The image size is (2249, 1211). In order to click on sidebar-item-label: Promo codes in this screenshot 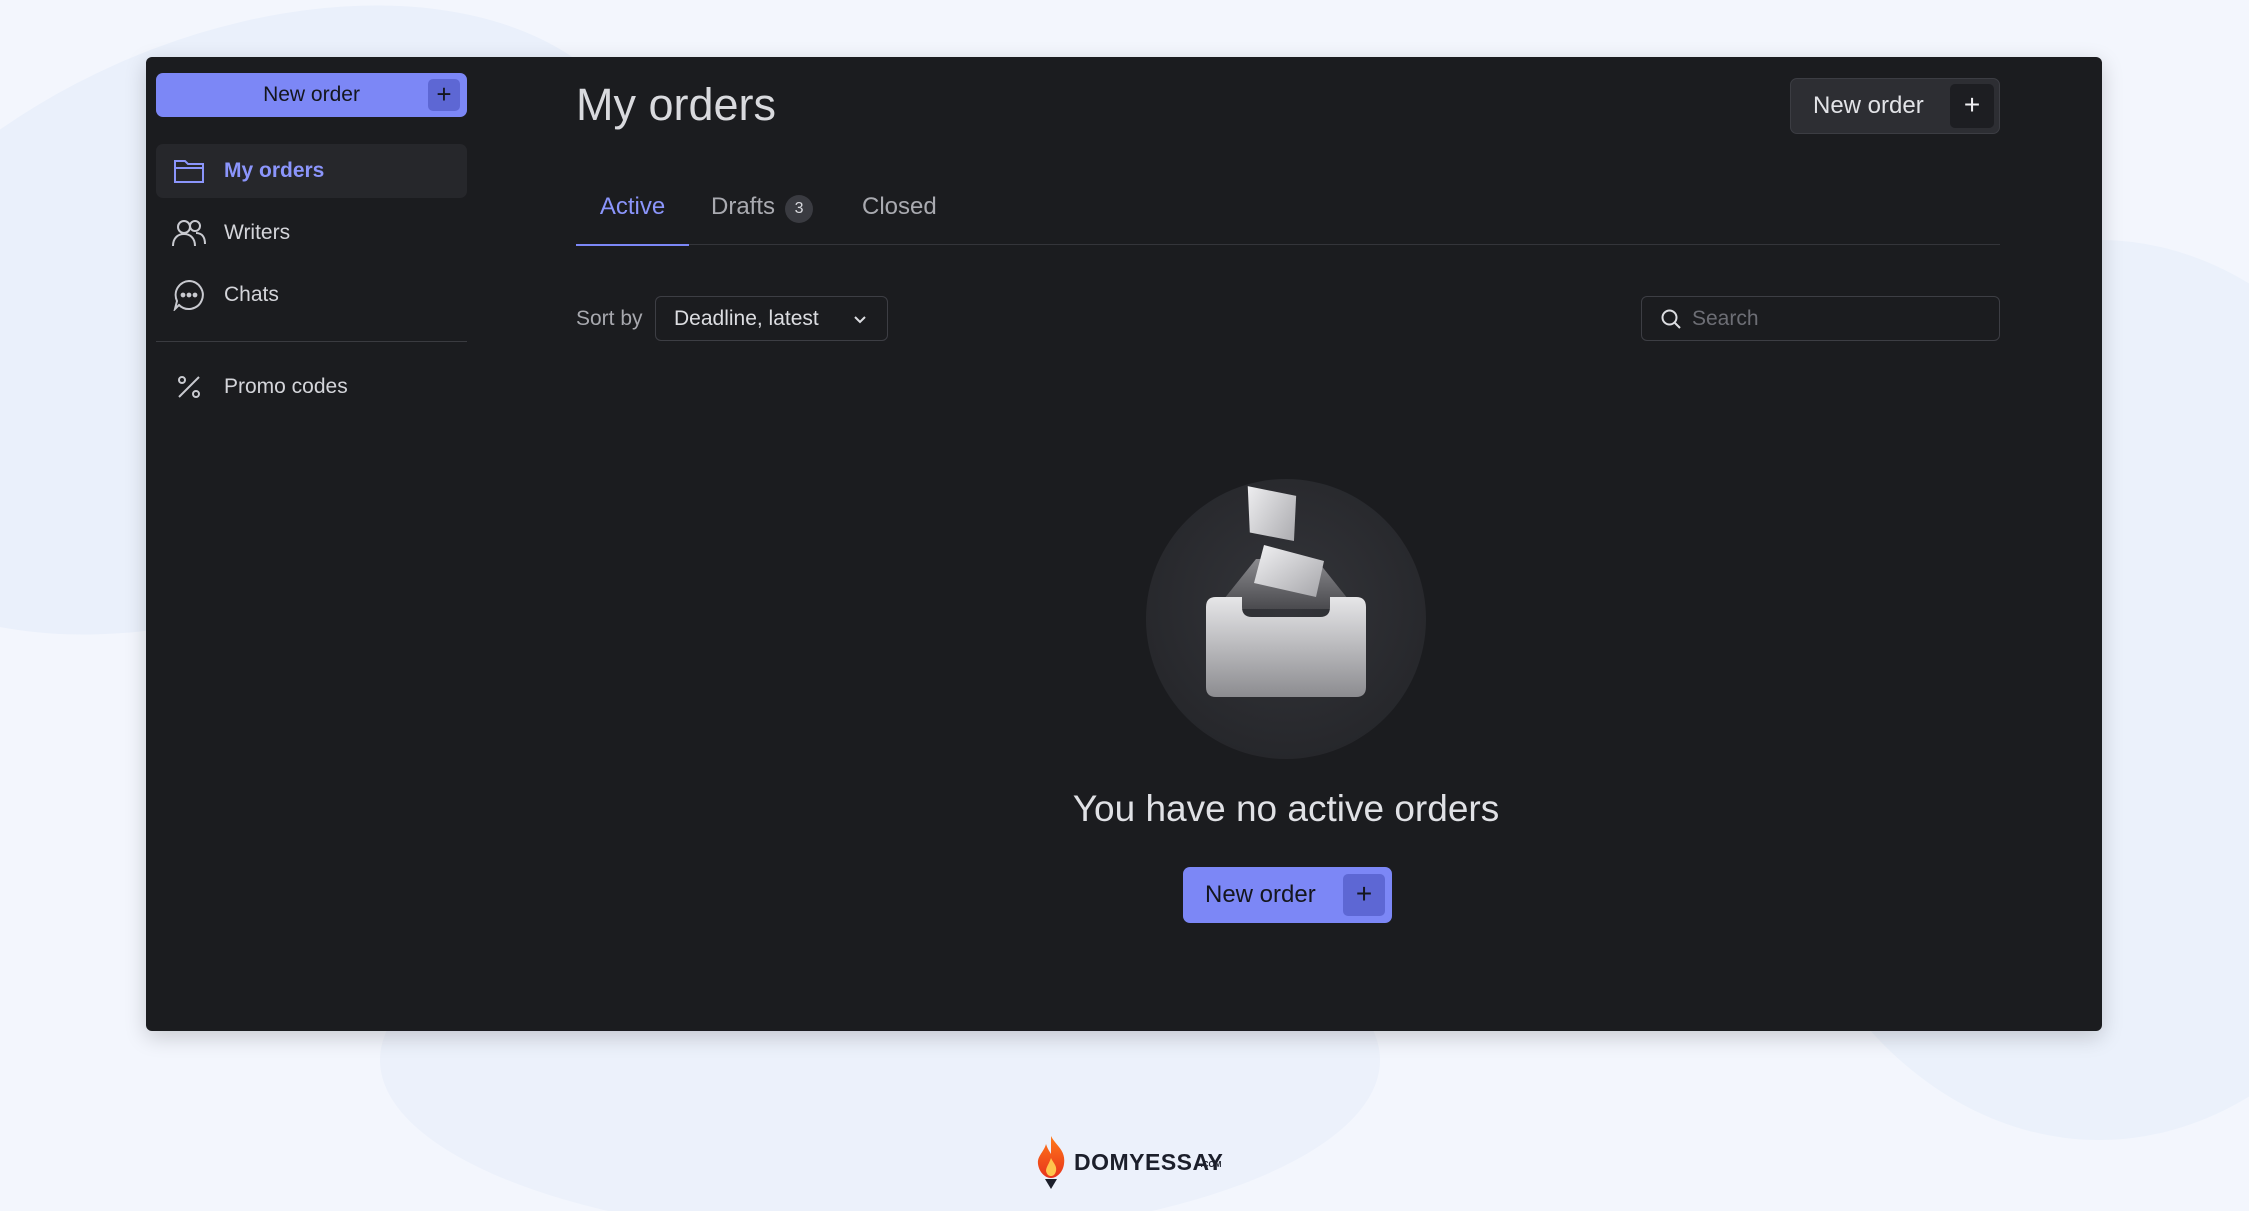, I will do `click(286, 386)`.